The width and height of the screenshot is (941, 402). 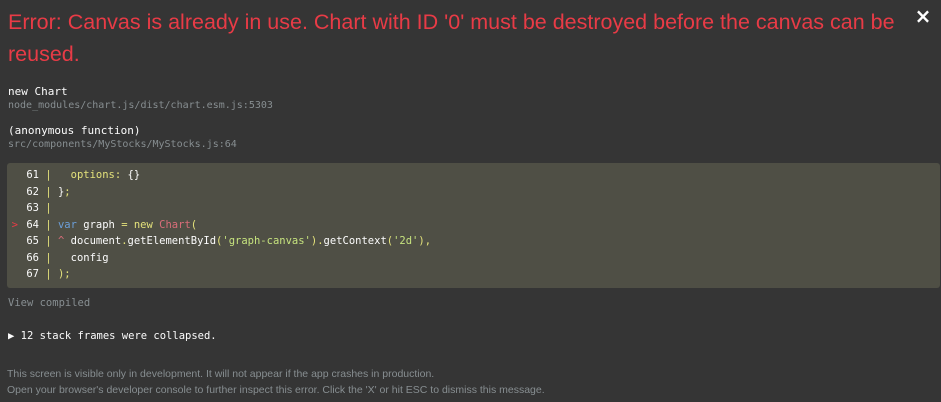 What do you see at coordinates (49, 303) in the screenshot?
I see `view-compiled-link: View compiled` at bounding box center [49, 303].